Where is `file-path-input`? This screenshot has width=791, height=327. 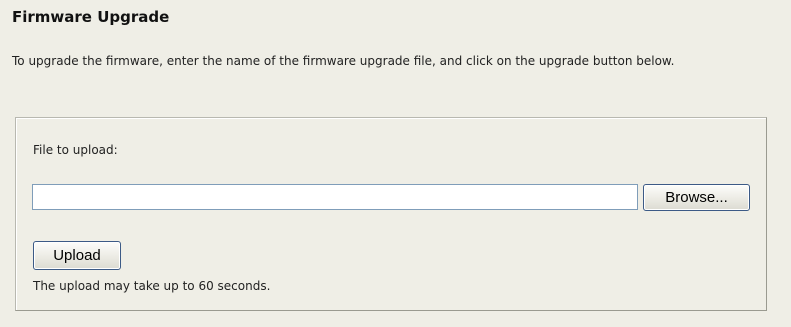
file-path-input is located at coordinates (335, 197).